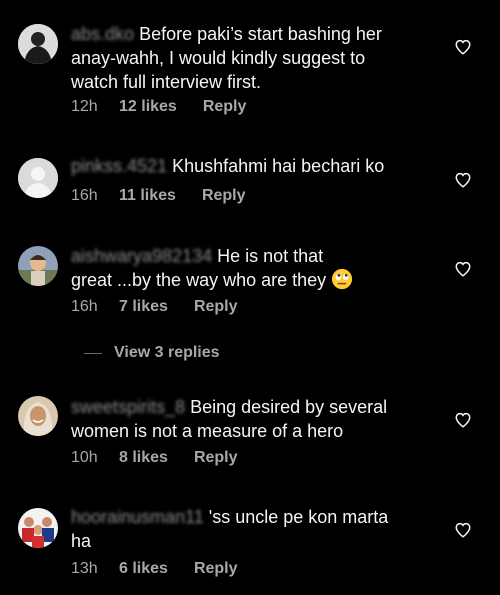 The height and width of the screenshot is (595, 500). I want to click on username: aishwarya982134, so click(141, 256).